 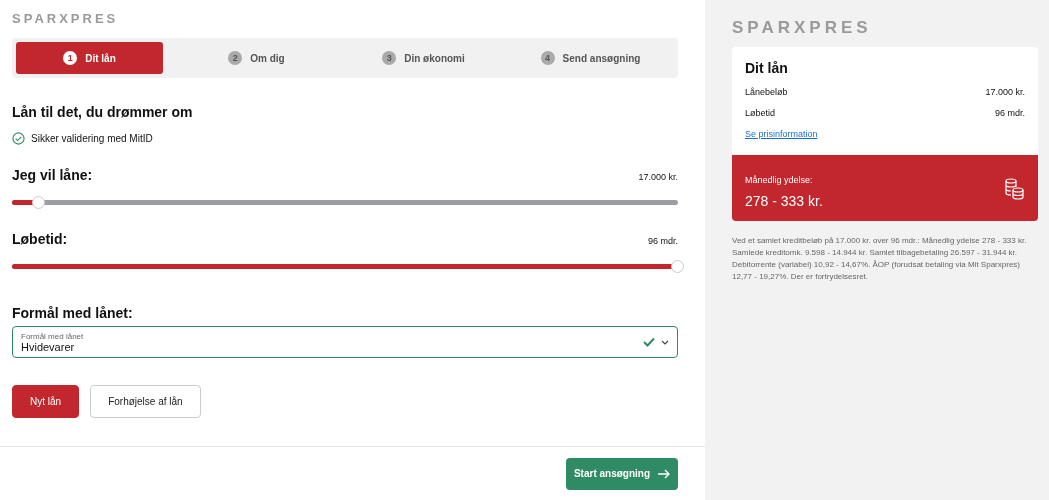 I want to click on step-number: 3, so click(x=389, y=58).